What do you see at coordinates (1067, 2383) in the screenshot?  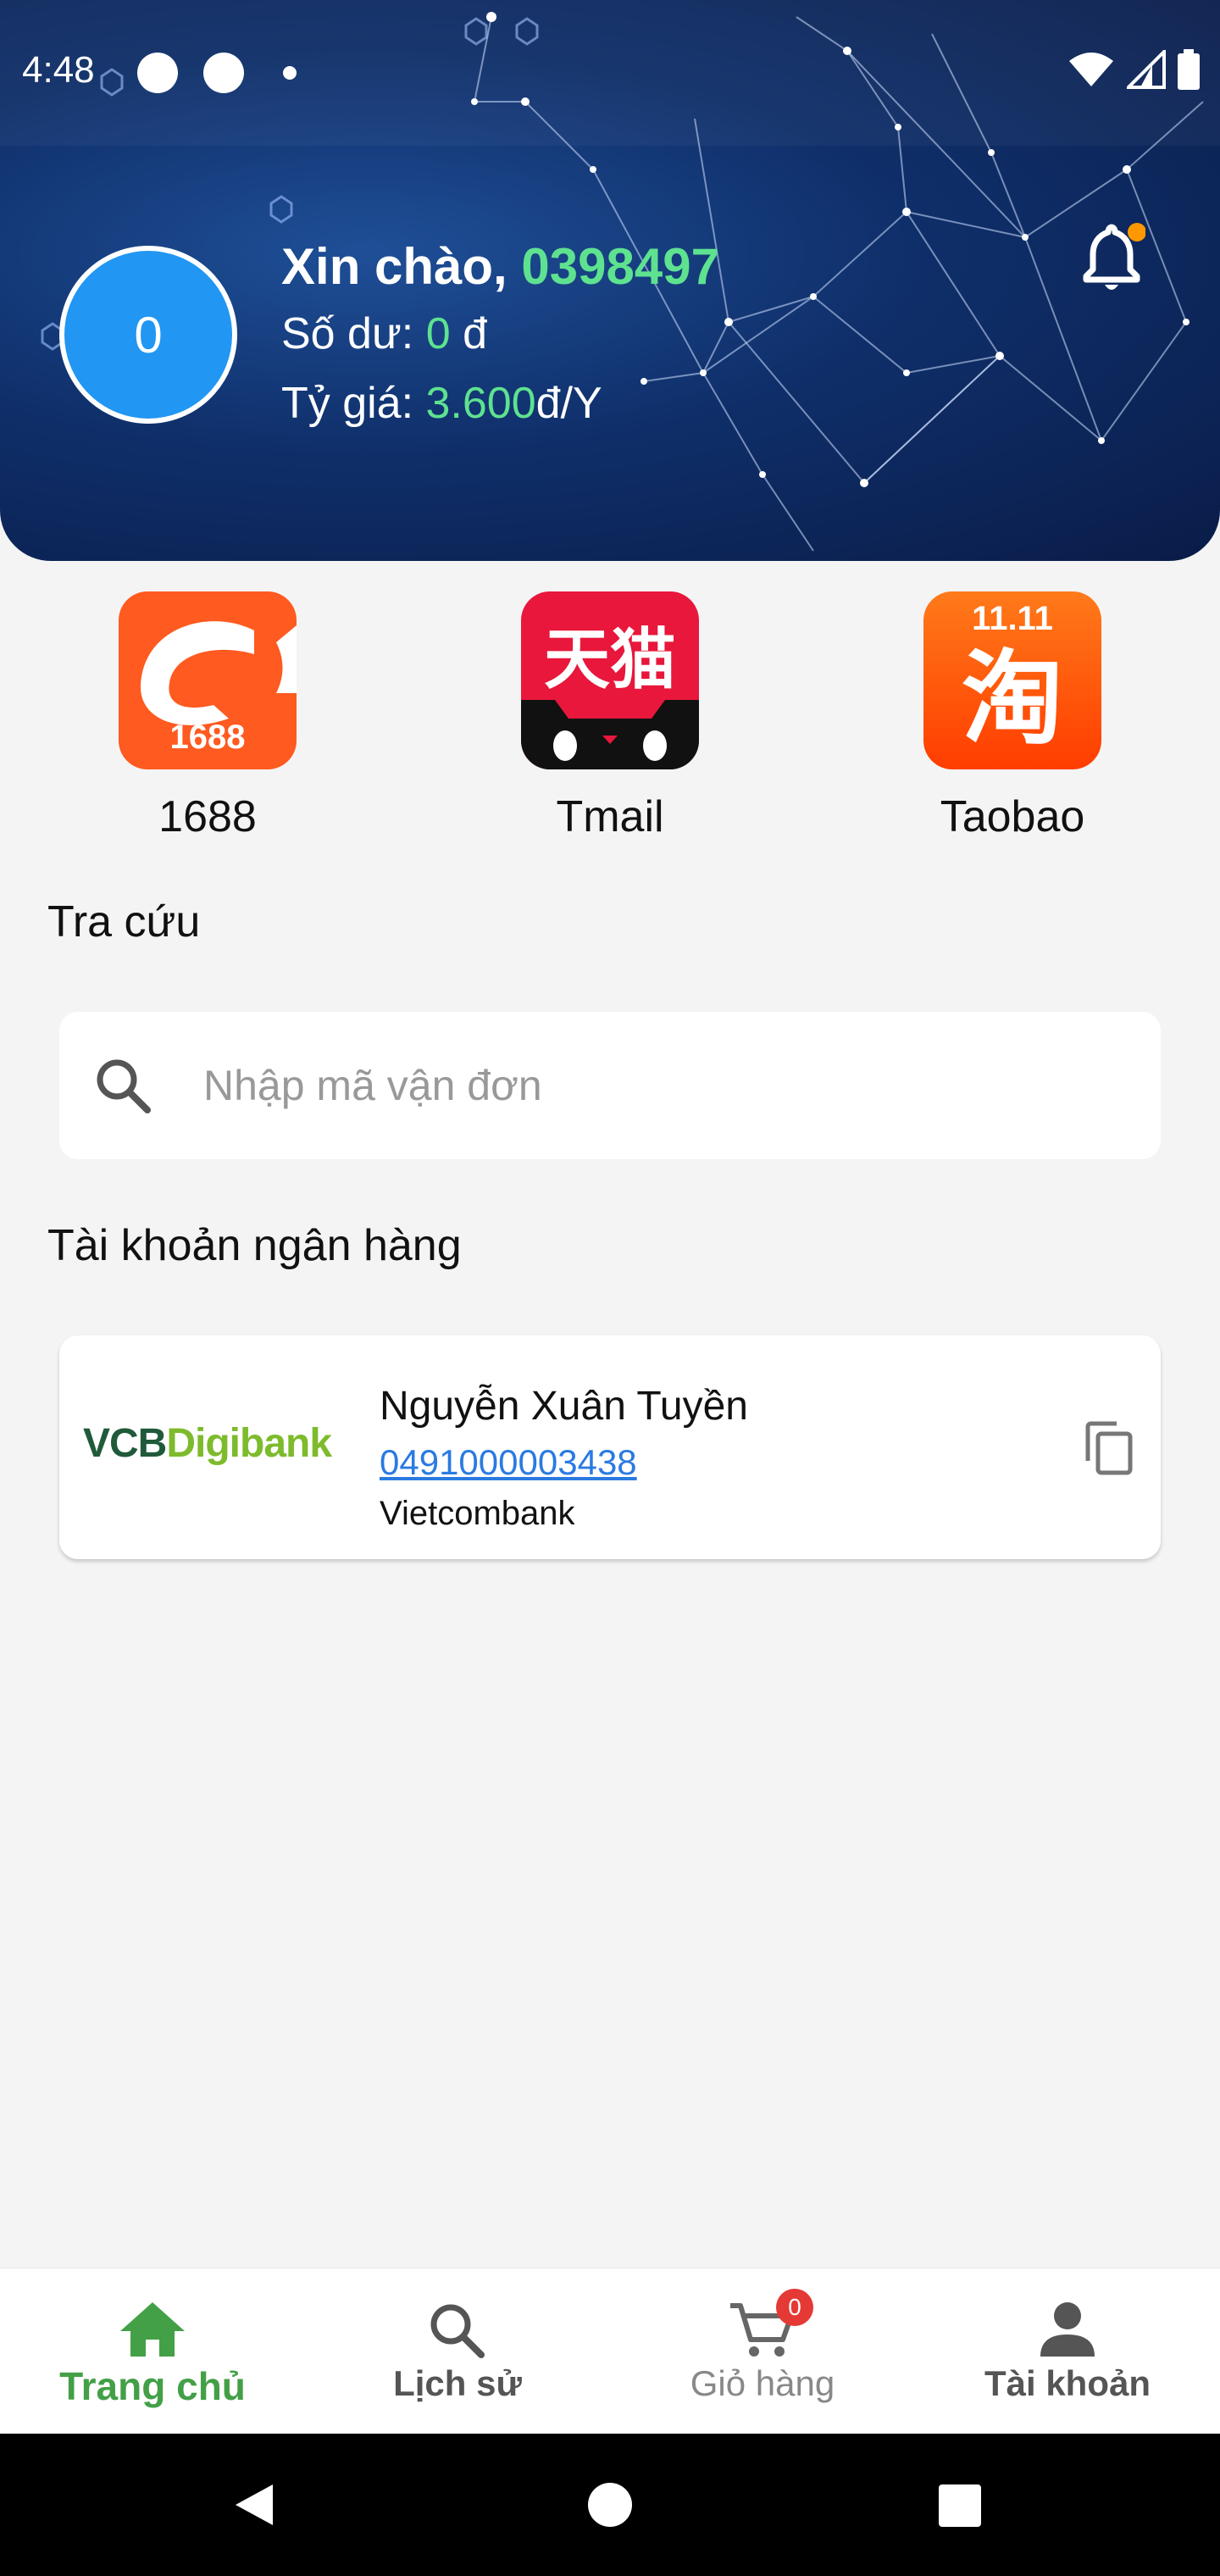 I see `nav-label: Tài khoản` at bounding box center [1067, 2383].